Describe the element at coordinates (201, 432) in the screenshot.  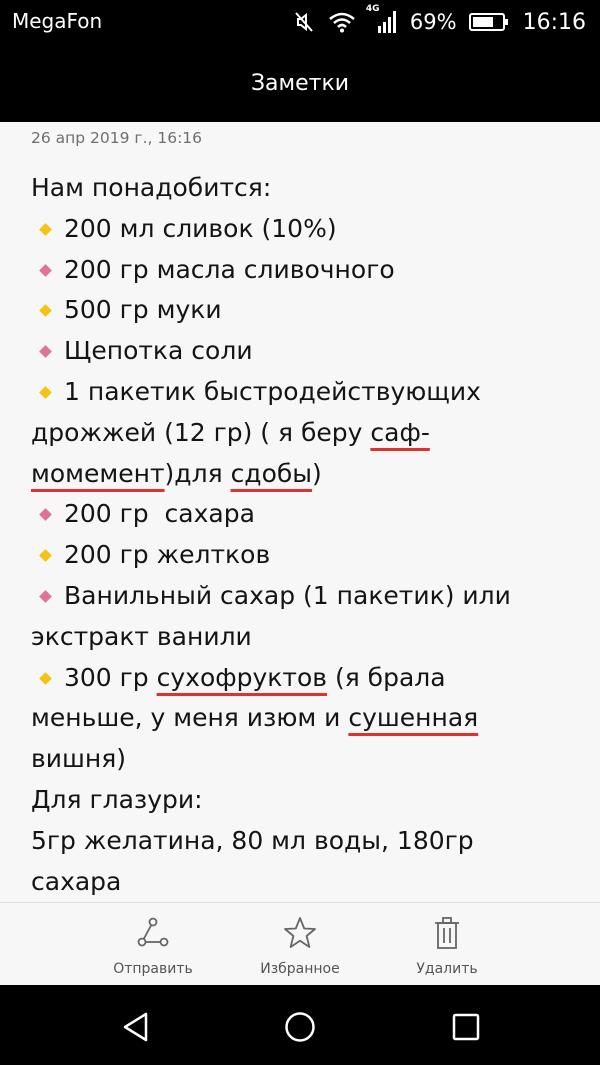
I see `note-text: дрожжей (12 гр) ( я беру` at that location.